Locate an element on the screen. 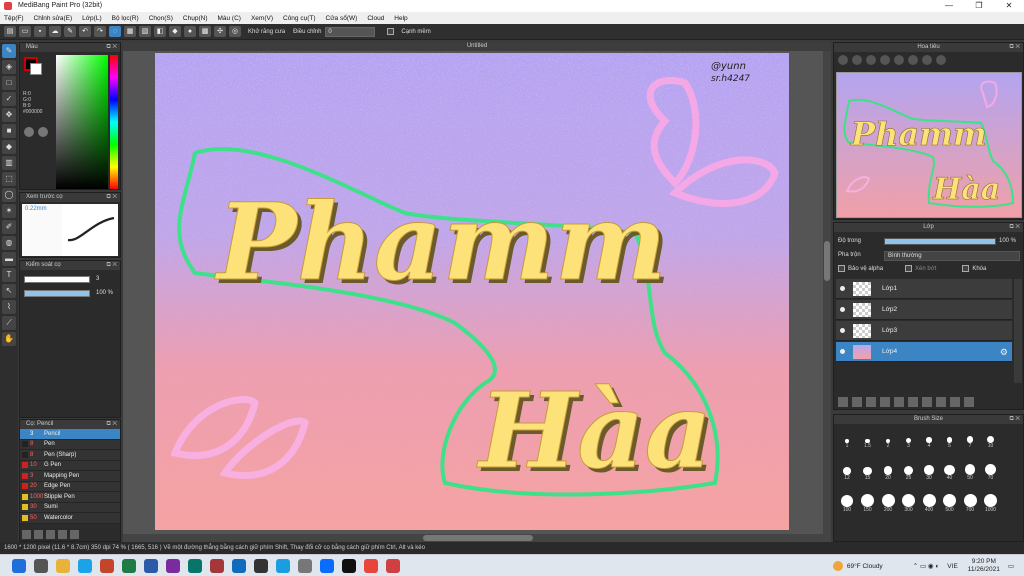  folder-icon is located at coordinates (913, 402).